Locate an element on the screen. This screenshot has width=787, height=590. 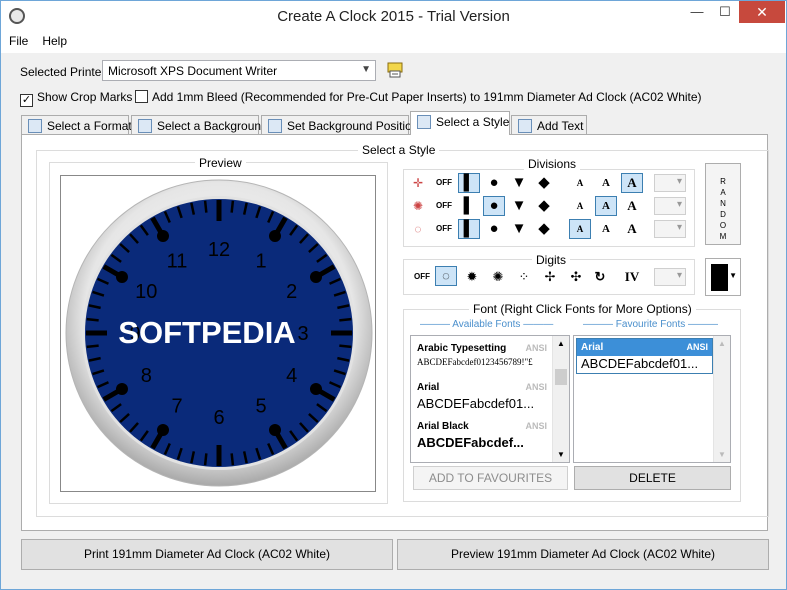
clock-number: 3 is located at coordinates (302, 334).